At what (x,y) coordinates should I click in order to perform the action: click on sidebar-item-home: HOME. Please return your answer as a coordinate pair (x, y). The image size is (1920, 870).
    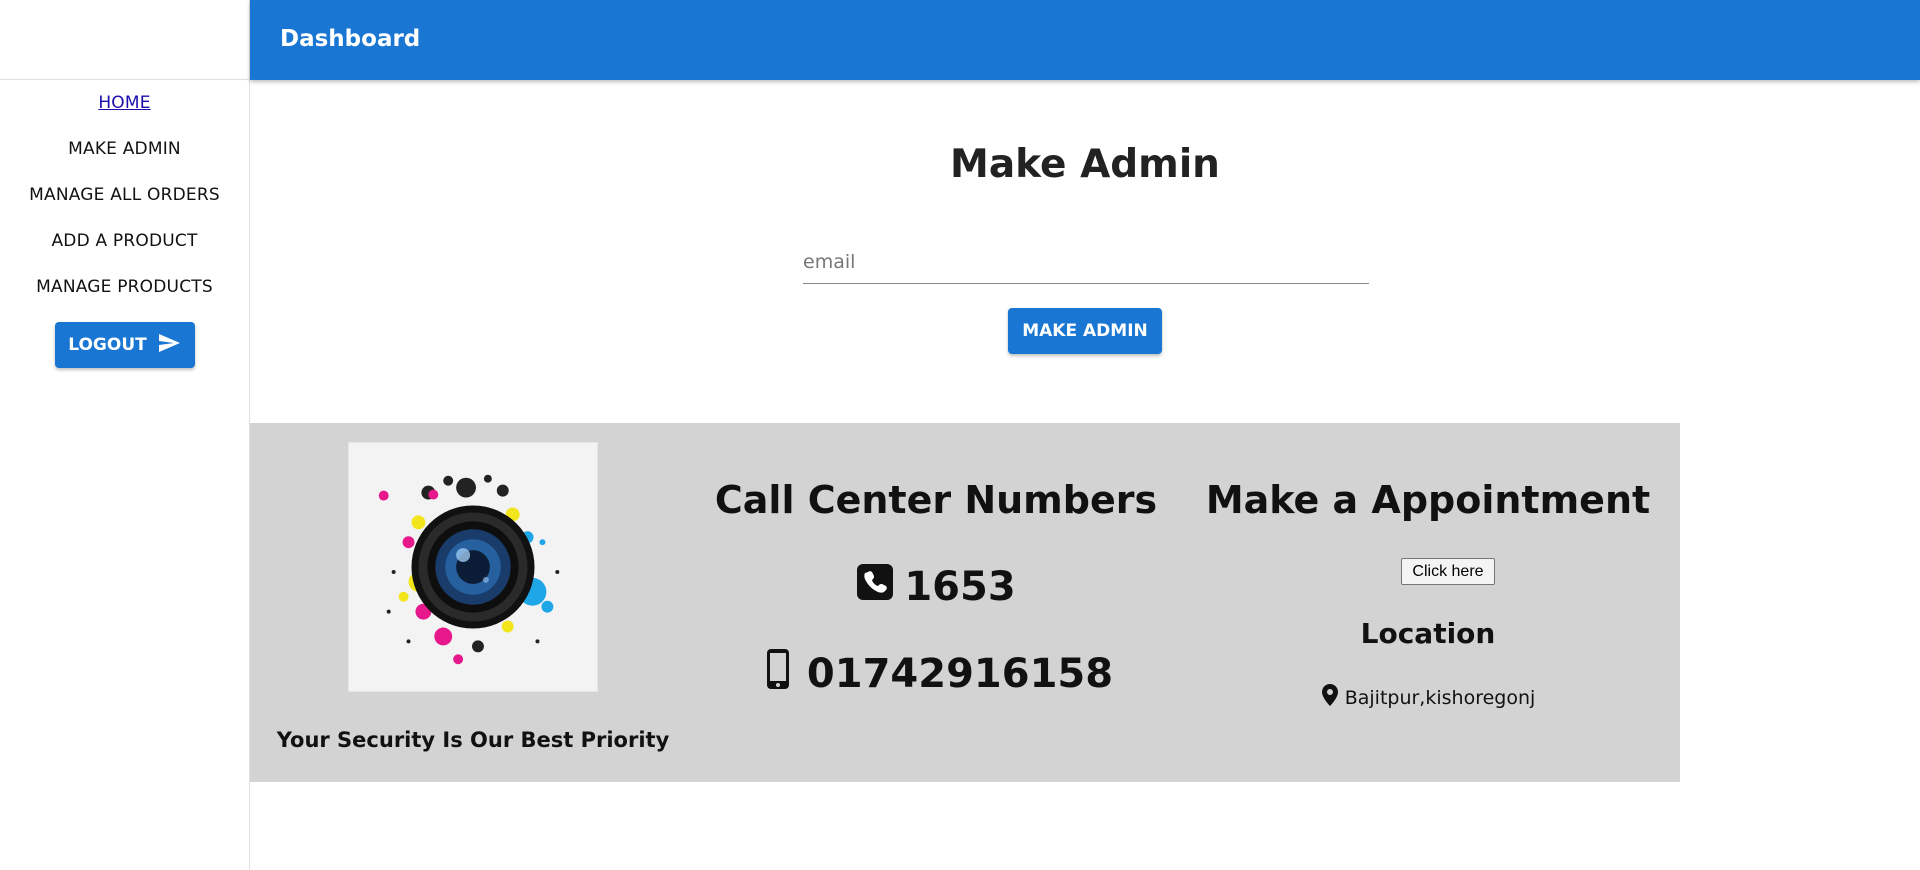
    Looking at the image, I should click on (124, 115).